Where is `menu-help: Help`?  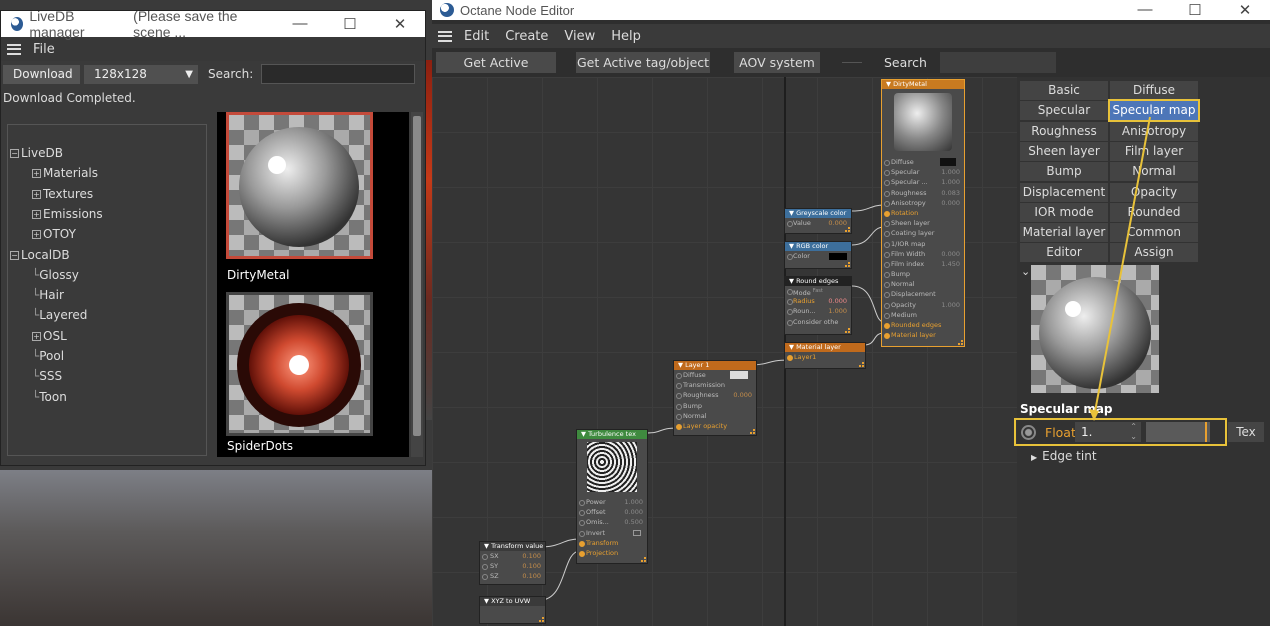 menu-help: Help is located at coordinates (626, 36).